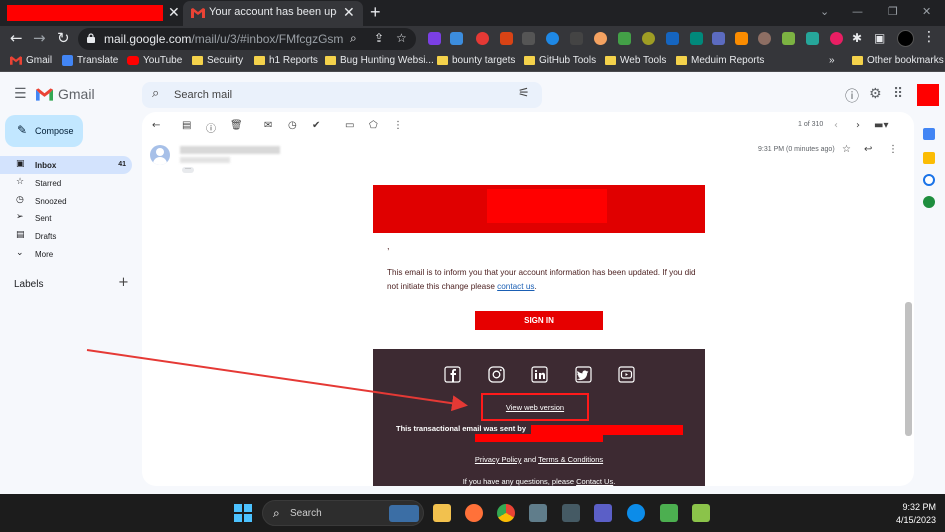 The width and height of the screenshot is (945, 532). I want to click on close-window-icon: ✕, so click(926, 11).